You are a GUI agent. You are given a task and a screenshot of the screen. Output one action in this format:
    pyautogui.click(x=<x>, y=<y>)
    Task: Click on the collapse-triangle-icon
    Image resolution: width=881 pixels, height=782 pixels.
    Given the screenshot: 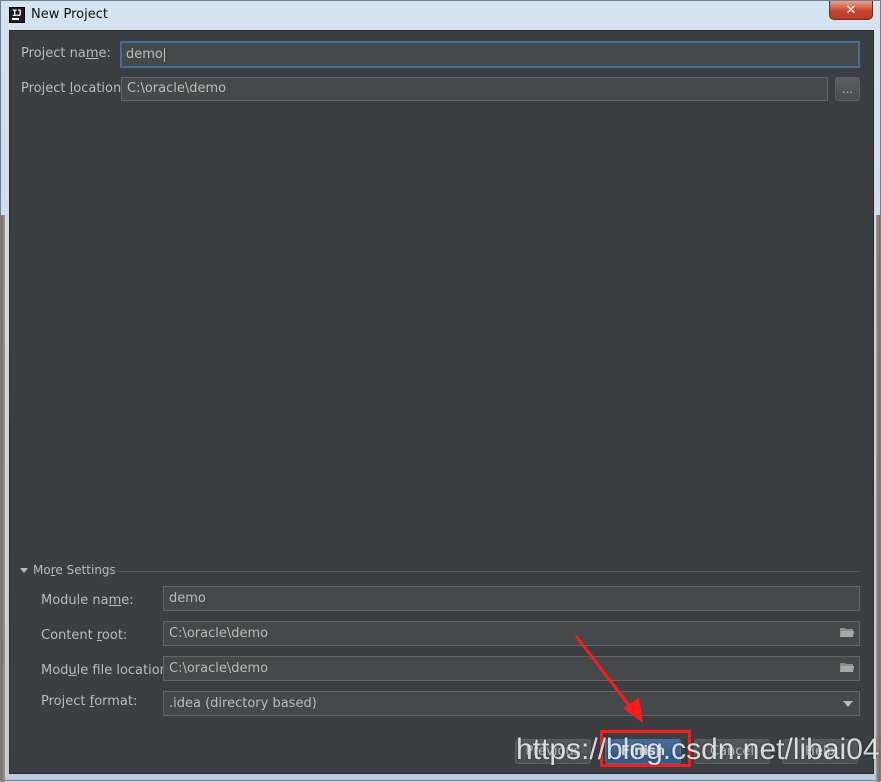 What is the action you would take?
    pyautogui.click(x=24, y=570)
    